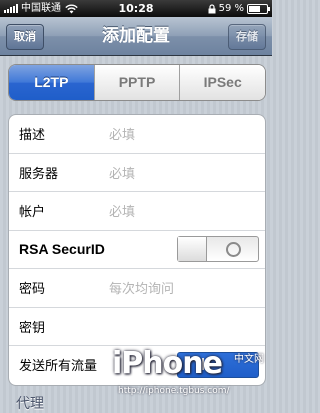  Describe the element at coordinates (30, 404) in the screenshot. I see `proxy-section-header: 代理` at that location.